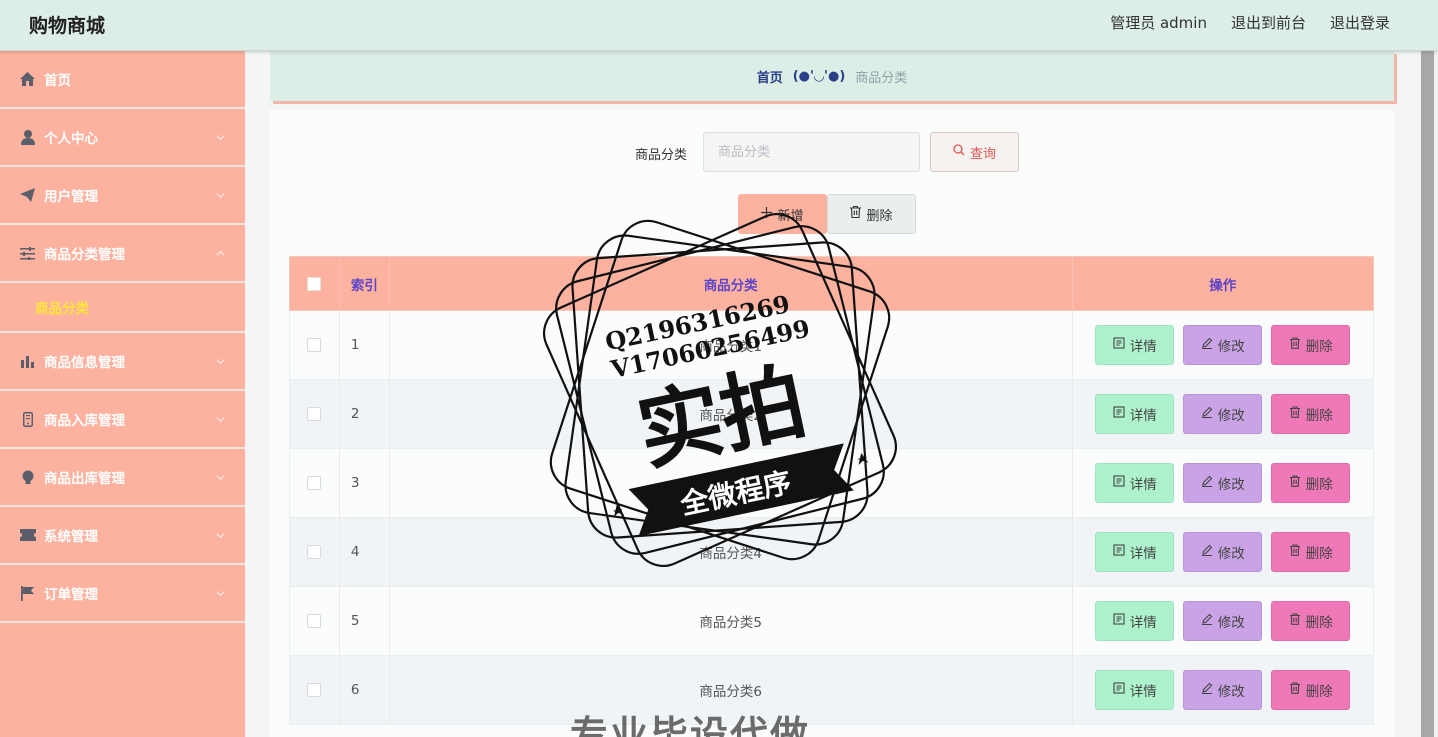 The width and height of the screenshot is (1438, 737). I want to click on sidebar-item-profile: 个人中心, so click(122, 138).